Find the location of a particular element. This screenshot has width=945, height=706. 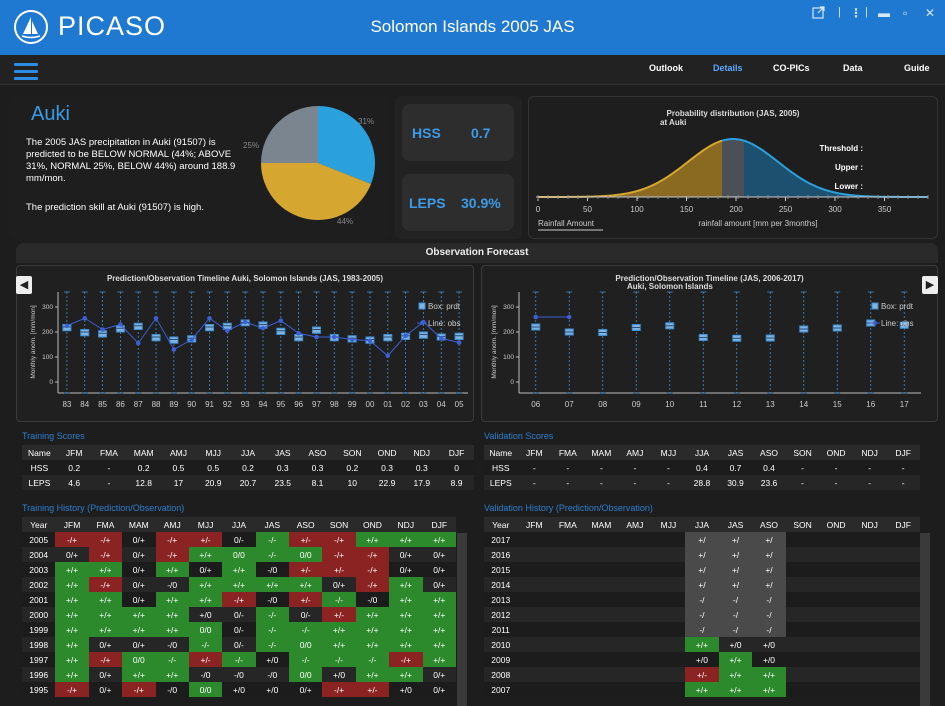

close-icon: ✕ is located at coordinates (930, 13).